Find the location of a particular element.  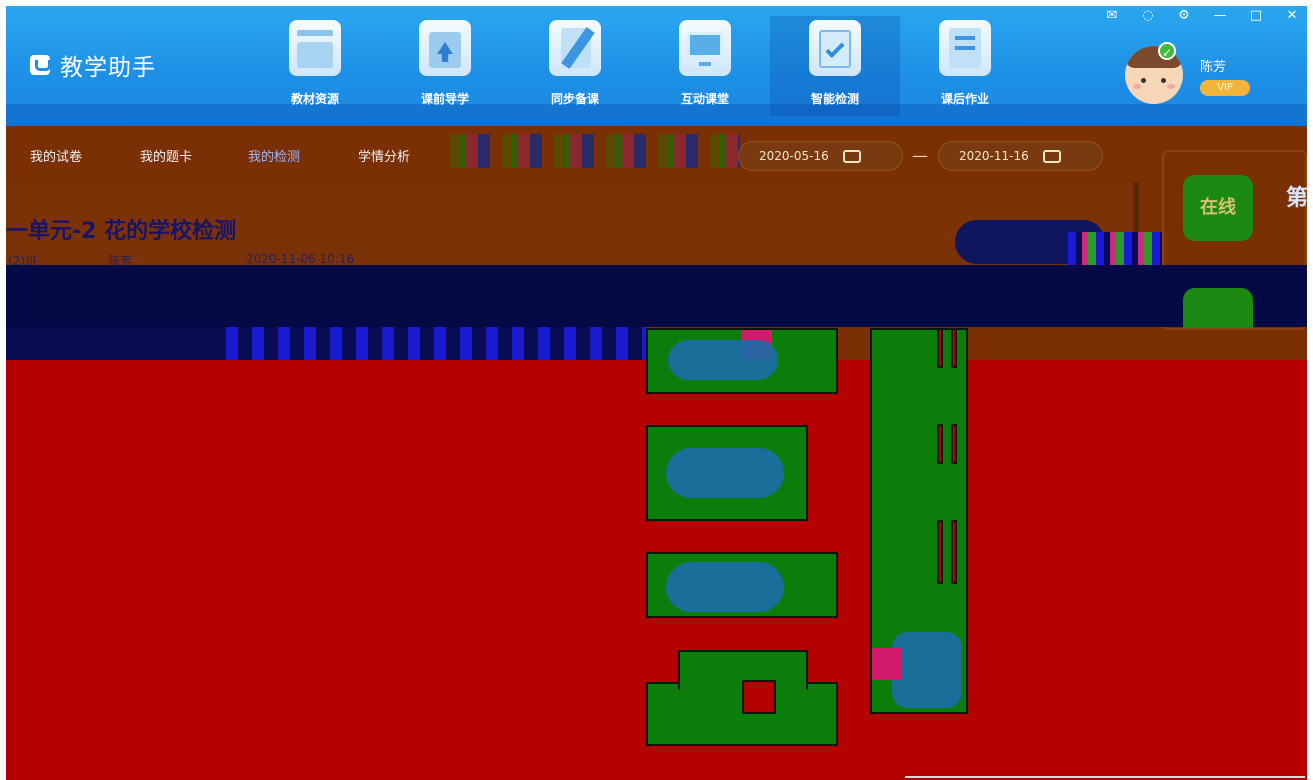

app-logo-icon is located at coordinates (40, 65).